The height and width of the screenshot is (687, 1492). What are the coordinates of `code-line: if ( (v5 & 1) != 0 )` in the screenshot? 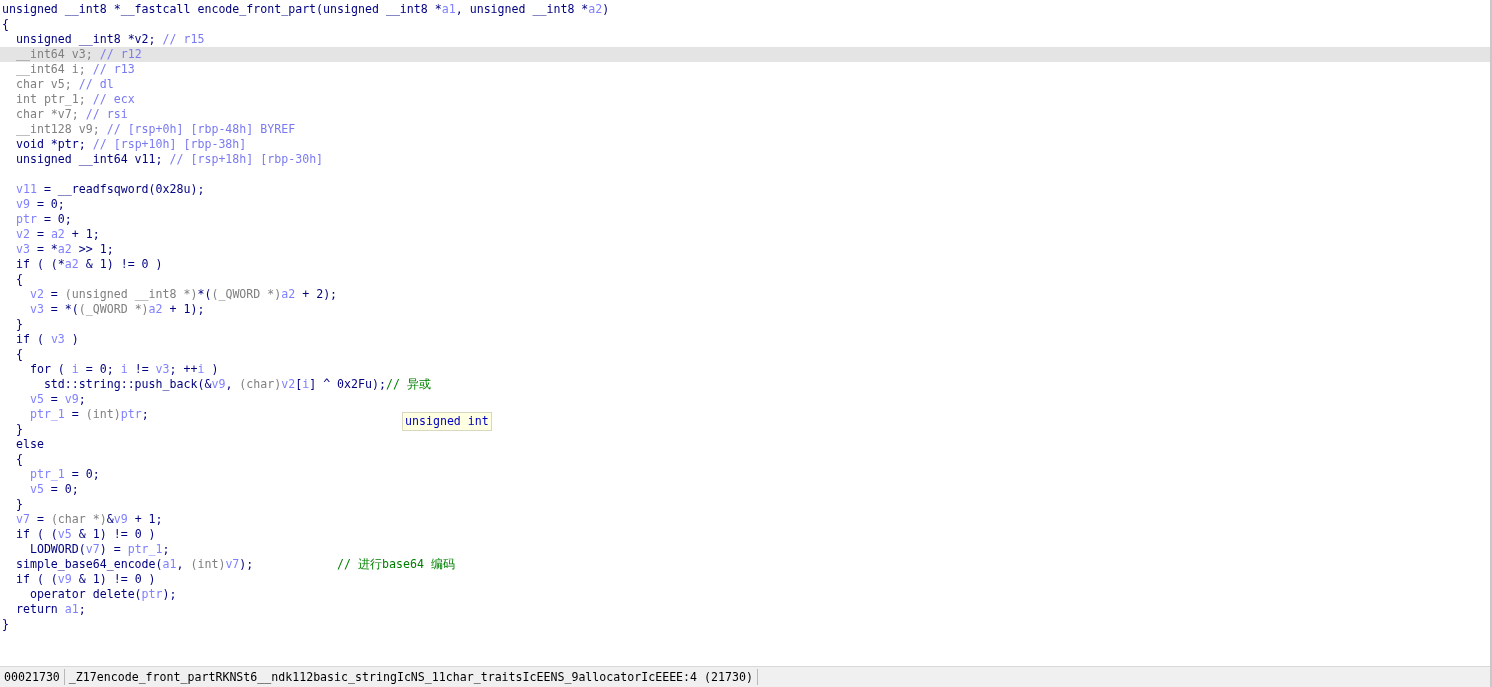 It's located at (85, 534).